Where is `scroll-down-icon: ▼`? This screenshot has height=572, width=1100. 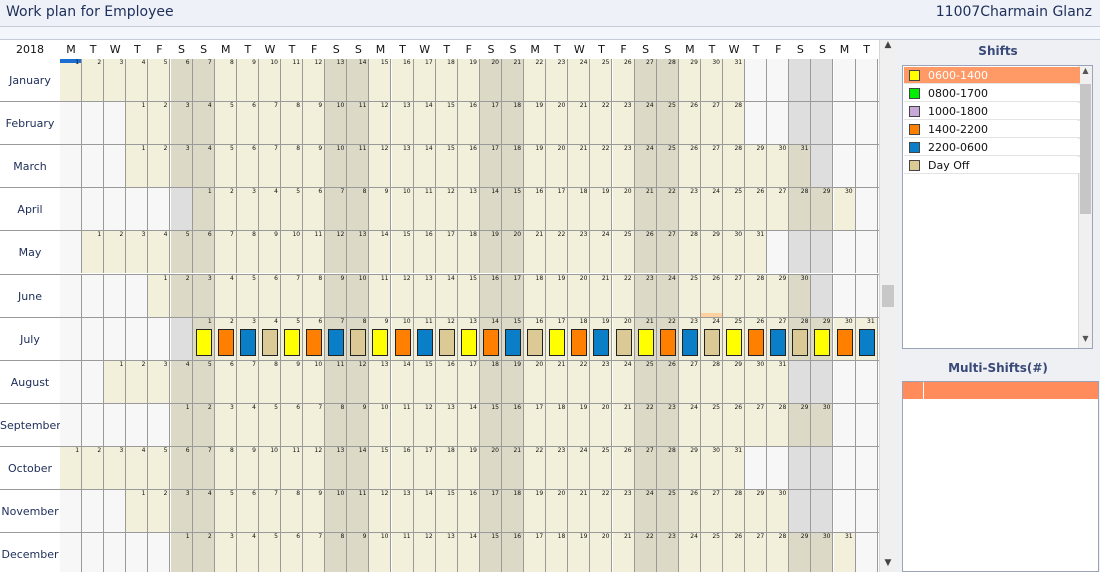
scroll-down-icon: ▼ is located at coordinates (888, 565).